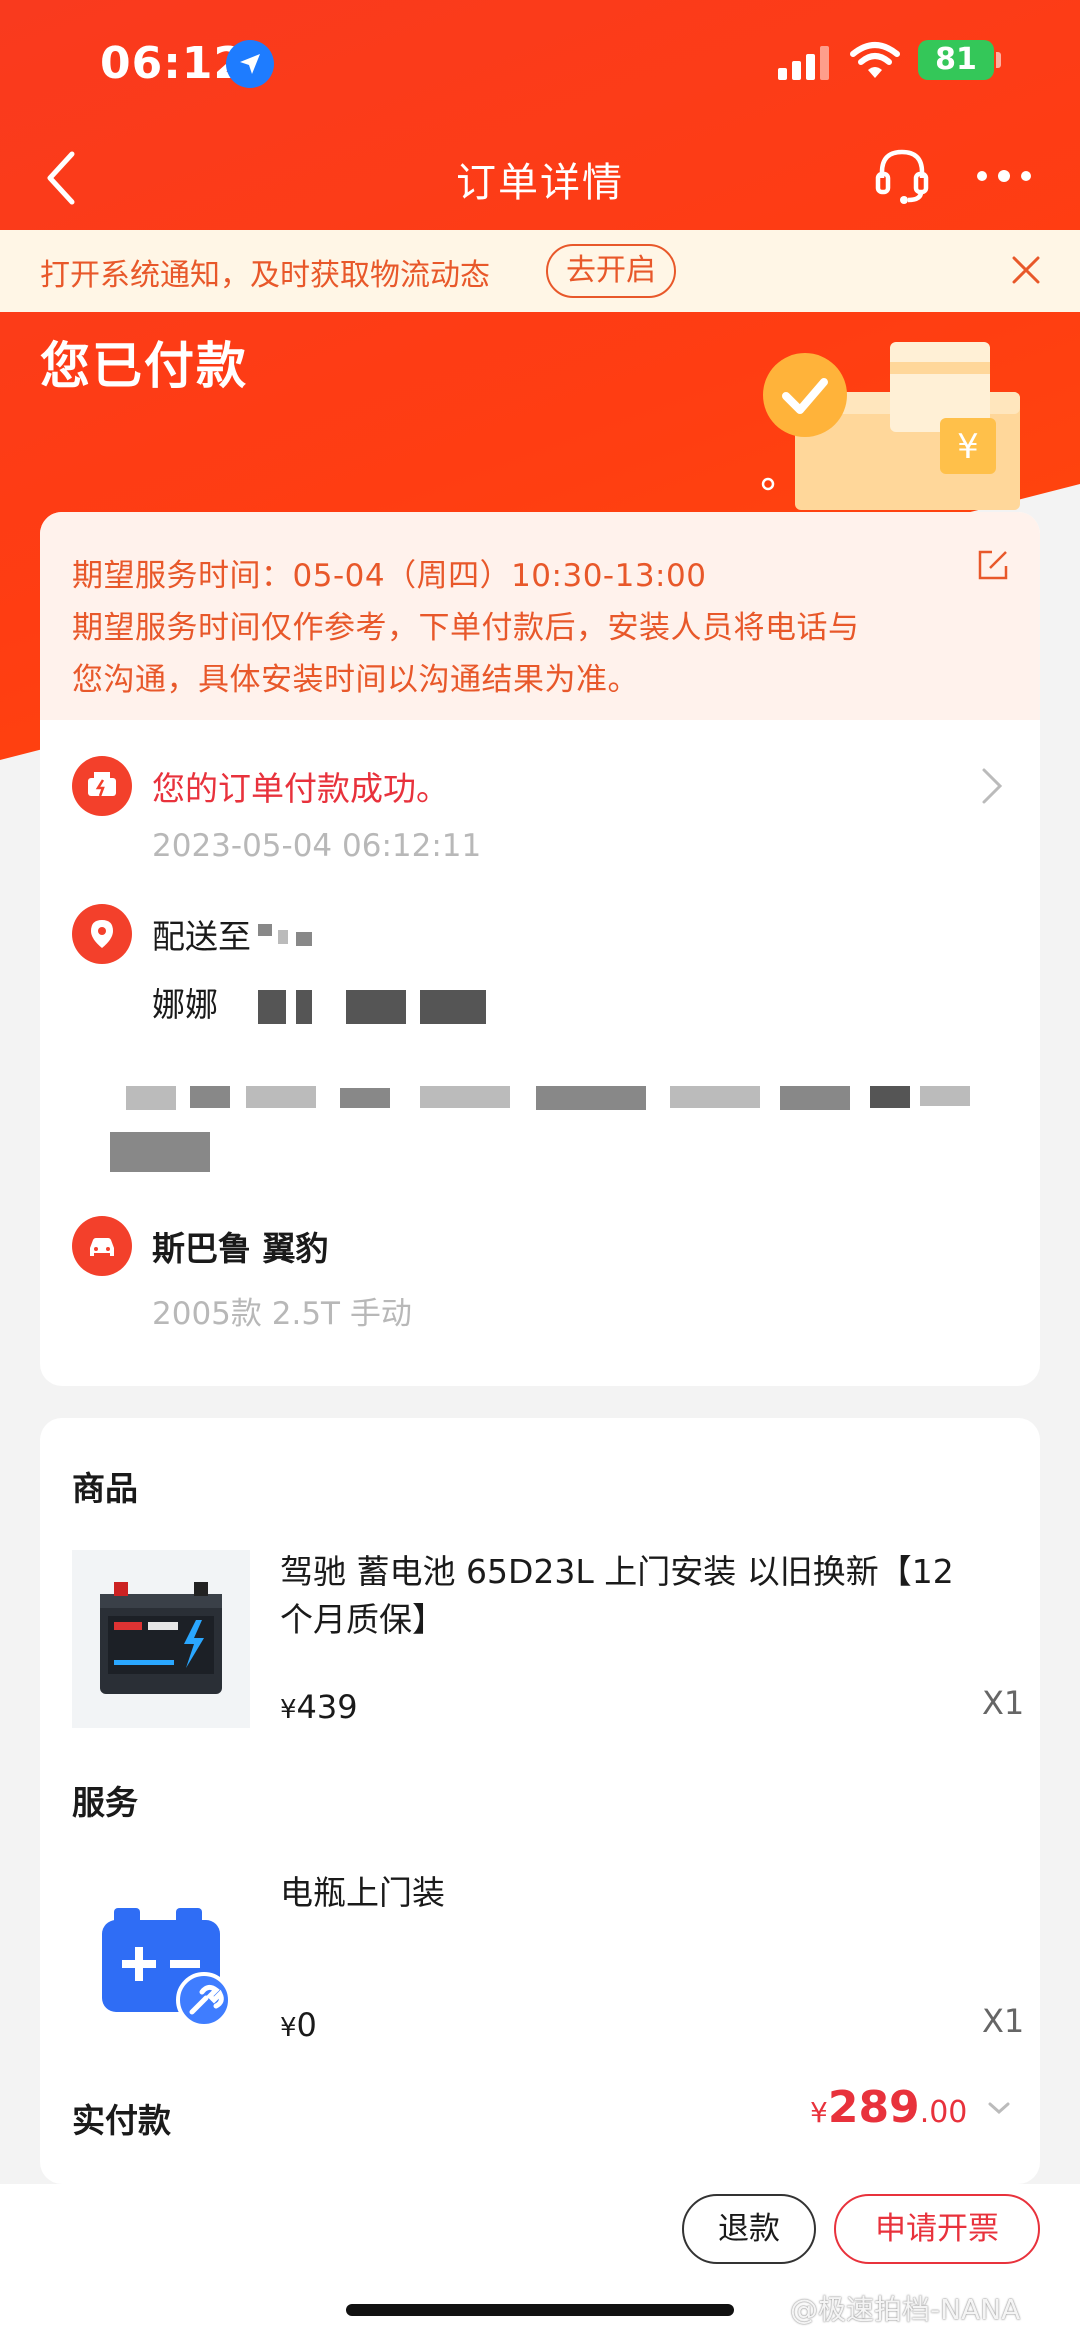  I want to click on edit-icon, so click(993, 565).